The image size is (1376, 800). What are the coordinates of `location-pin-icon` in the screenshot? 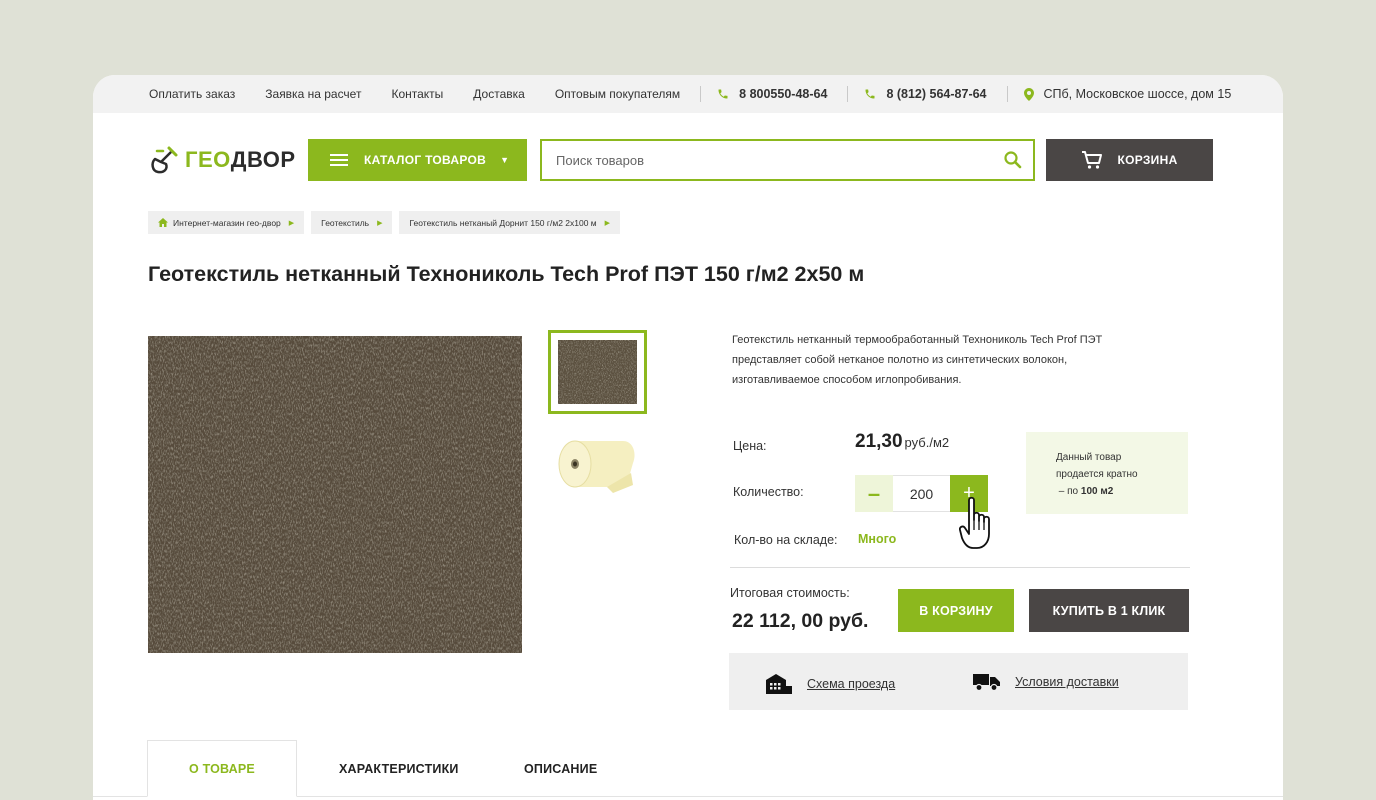 It's located at (1028, 94).